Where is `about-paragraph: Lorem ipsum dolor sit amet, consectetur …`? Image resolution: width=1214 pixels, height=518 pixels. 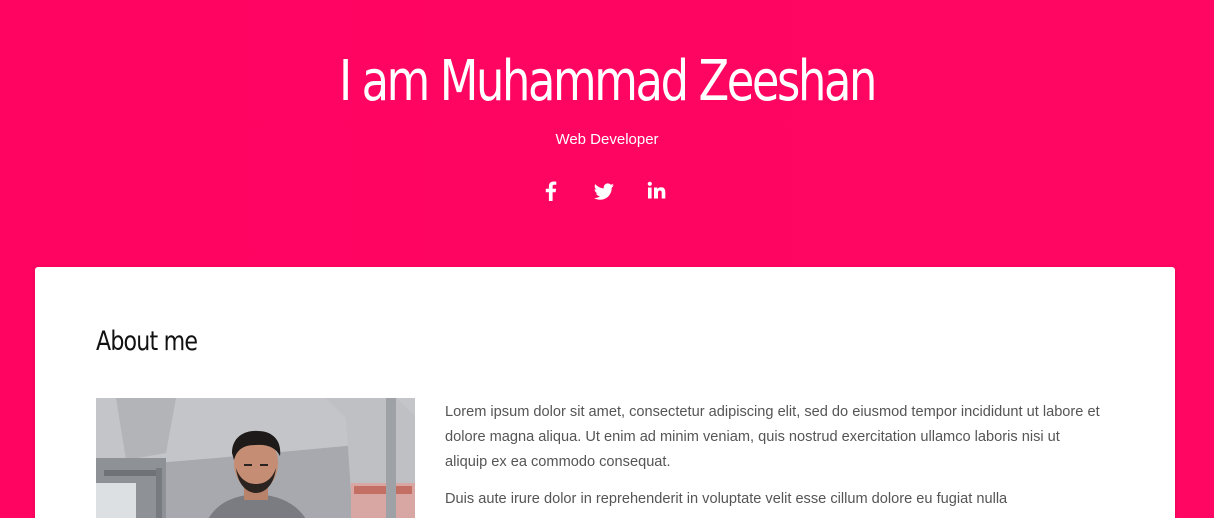
about-paragraph: Lorem ipsum dolor sit amet, consectetur … is located at coordinates (772, 437).